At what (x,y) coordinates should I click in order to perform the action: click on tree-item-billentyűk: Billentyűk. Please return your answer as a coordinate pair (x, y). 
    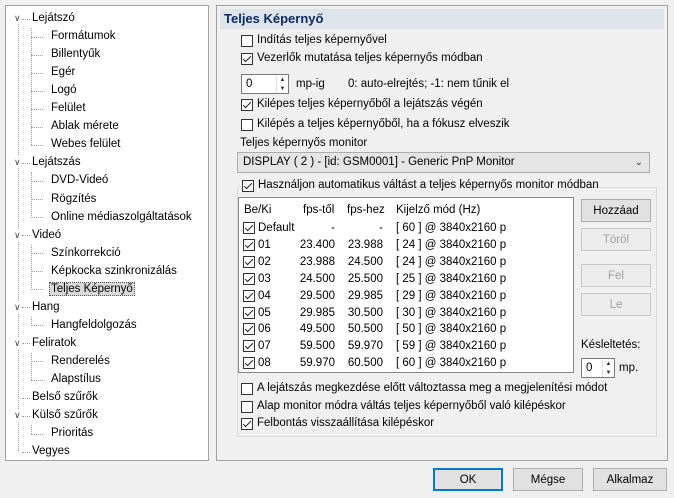
    Looking at the image, I should click on (75, 54).